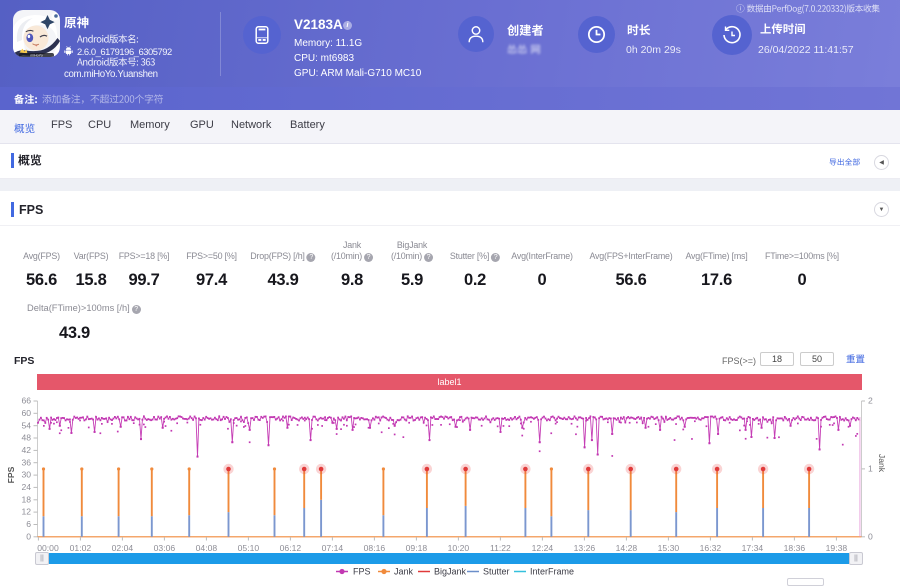 The width and height of the screenshot is (900, 586). Describe the element at coordinates (669, 548) in the screenshot. I see `svg-text: 15:30` at that location.